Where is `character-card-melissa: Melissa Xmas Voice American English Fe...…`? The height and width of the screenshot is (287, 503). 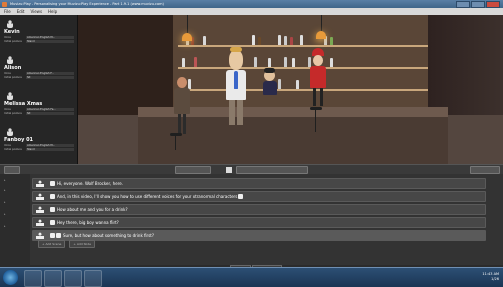 character-card-melissa: Melissa Xmas Voice American English Fe...… is located at coordinates (39, 103).